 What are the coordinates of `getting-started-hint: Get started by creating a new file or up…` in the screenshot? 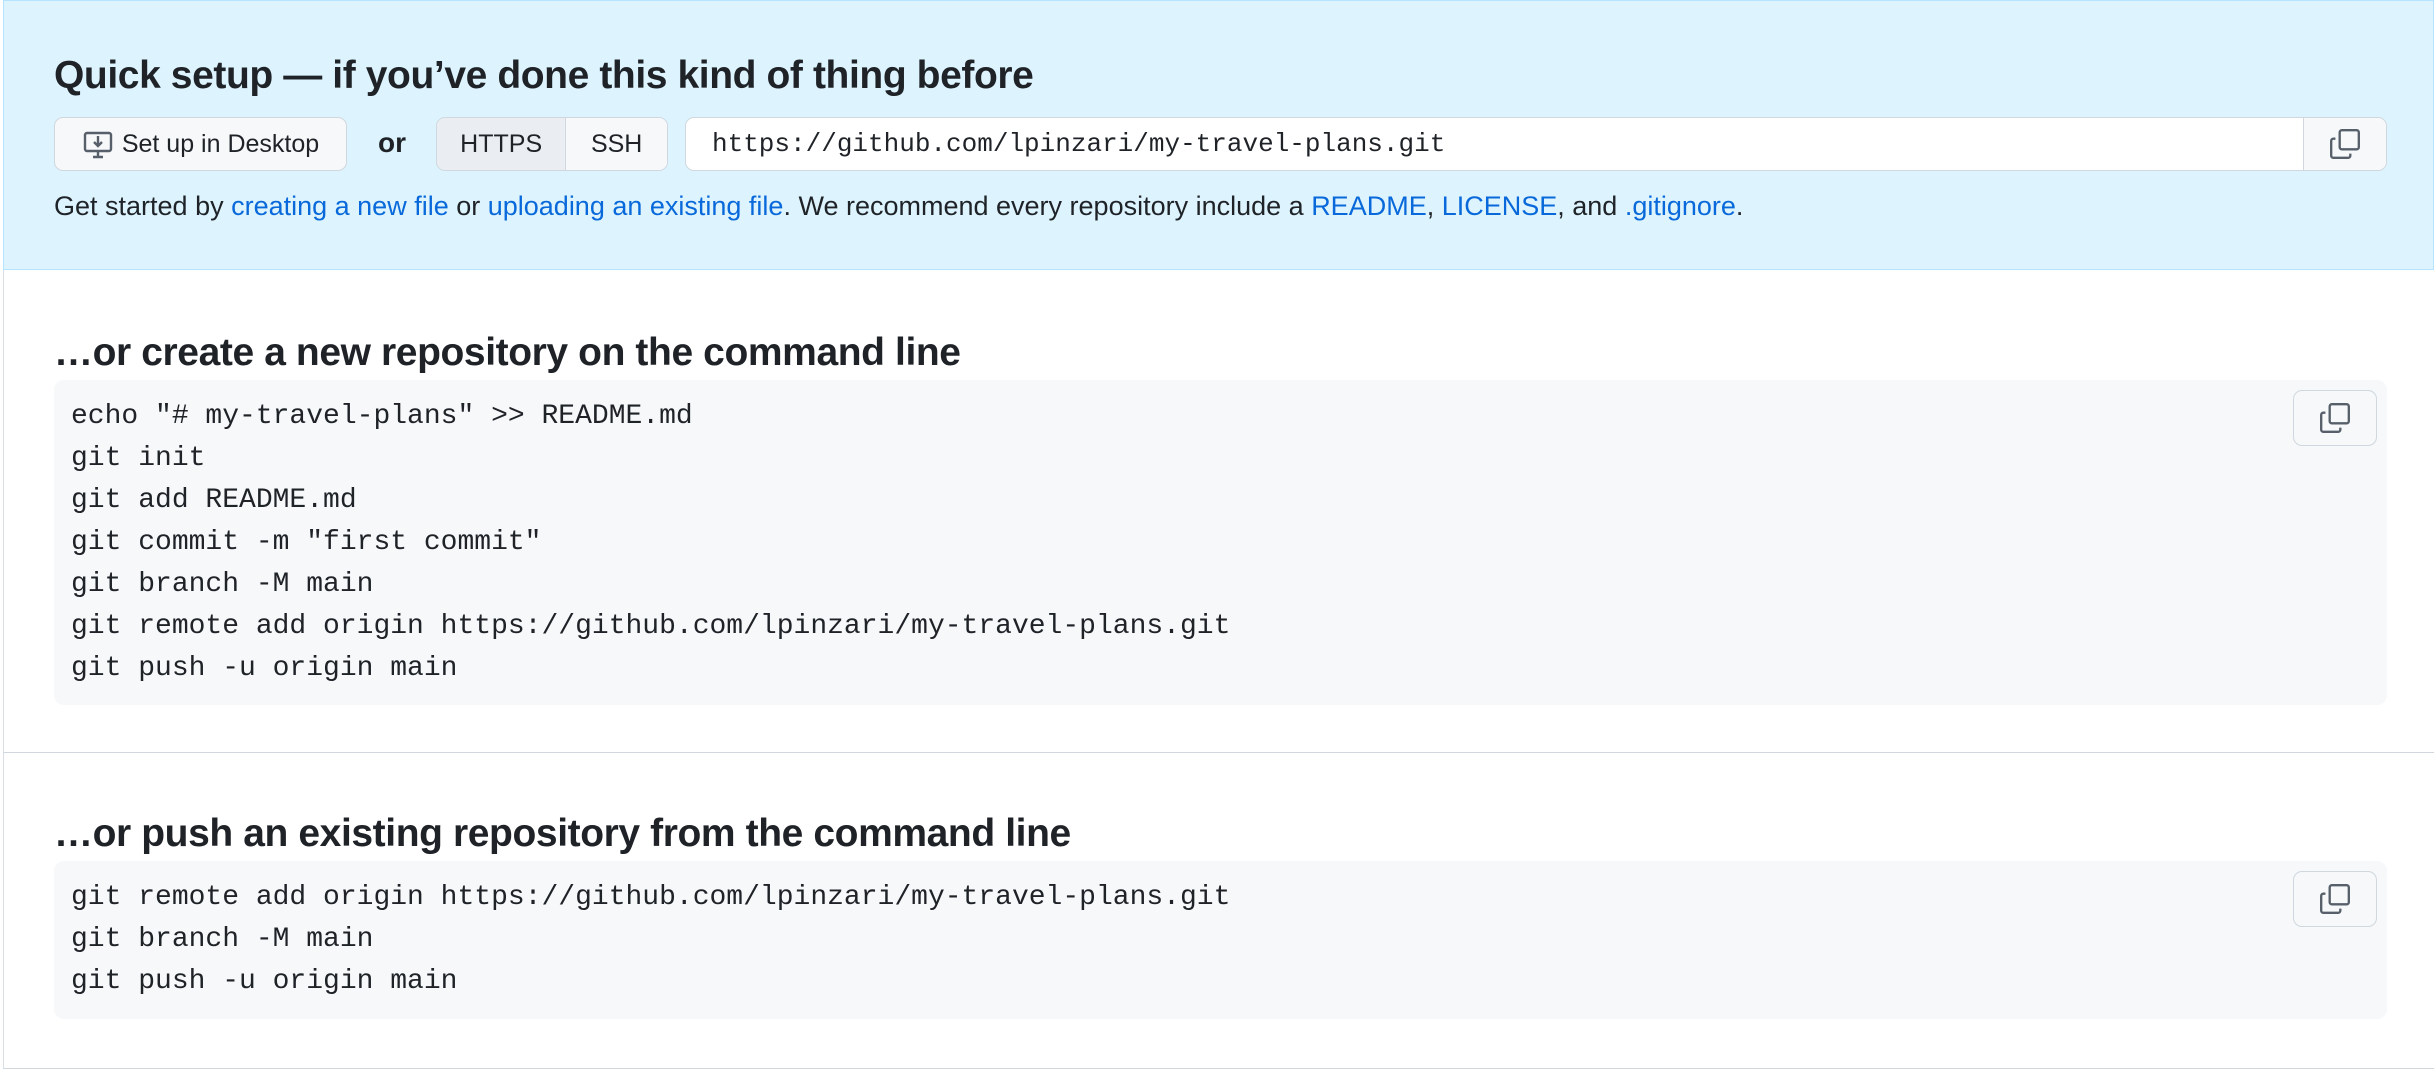 It's located at (898, 206).